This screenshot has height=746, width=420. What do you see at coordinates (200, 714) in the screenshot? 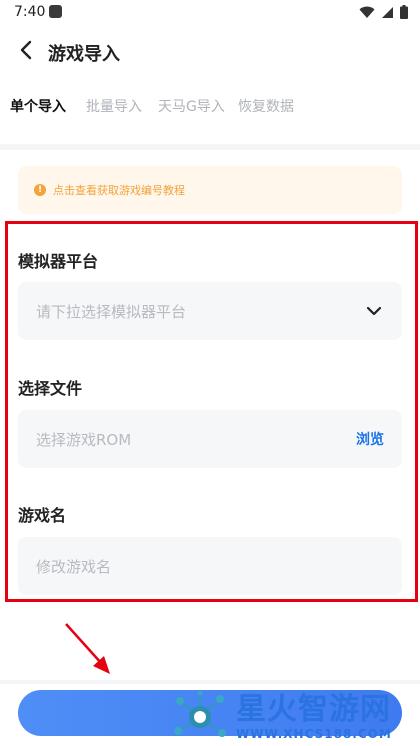
I see `watermark-logo` at bounding box center [200, 714].